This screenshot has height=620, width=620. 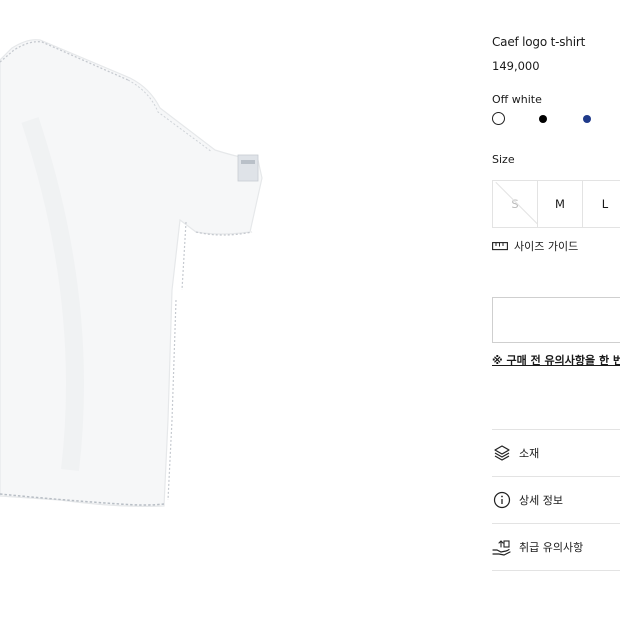 I want to click on accordion-details: 상세 정보, so click(x=556, y=499).